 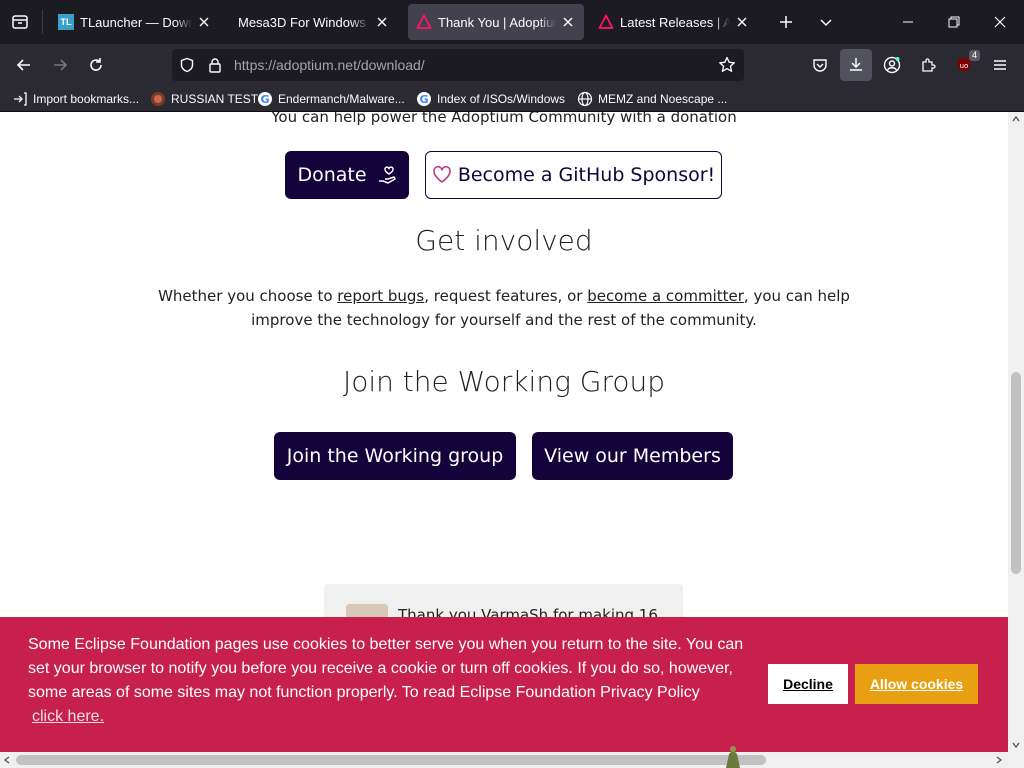 I want to click on back-button, so click(x=24, y=65).